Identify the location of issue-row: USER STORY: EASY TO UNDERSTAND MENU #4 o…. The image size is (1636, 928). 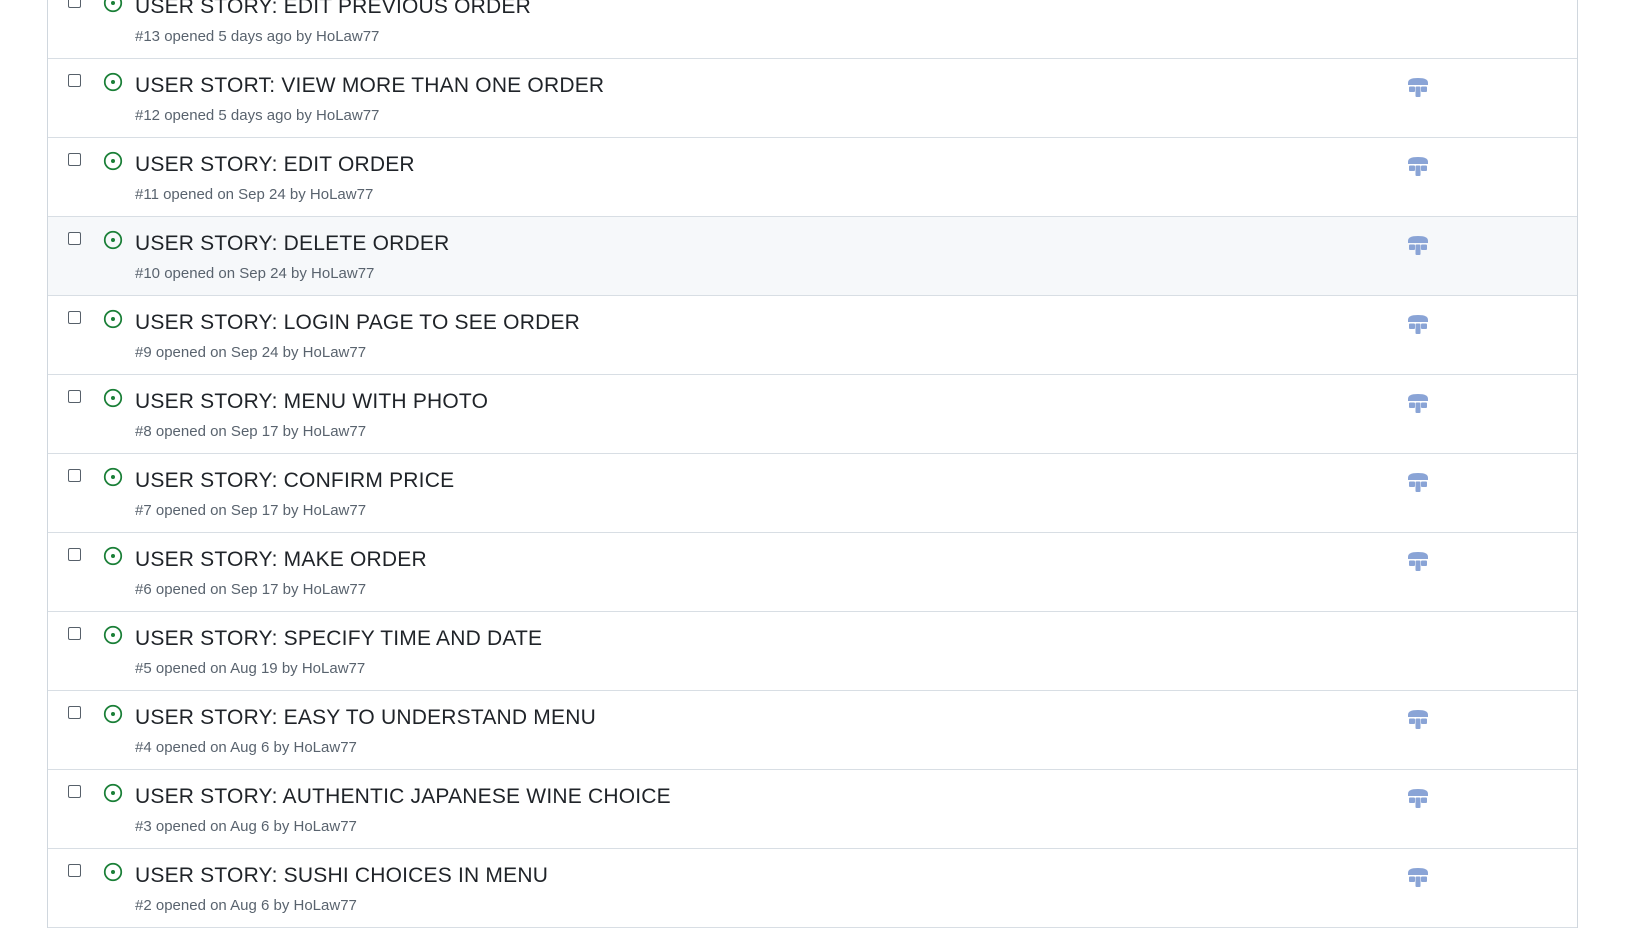
(812, 730).